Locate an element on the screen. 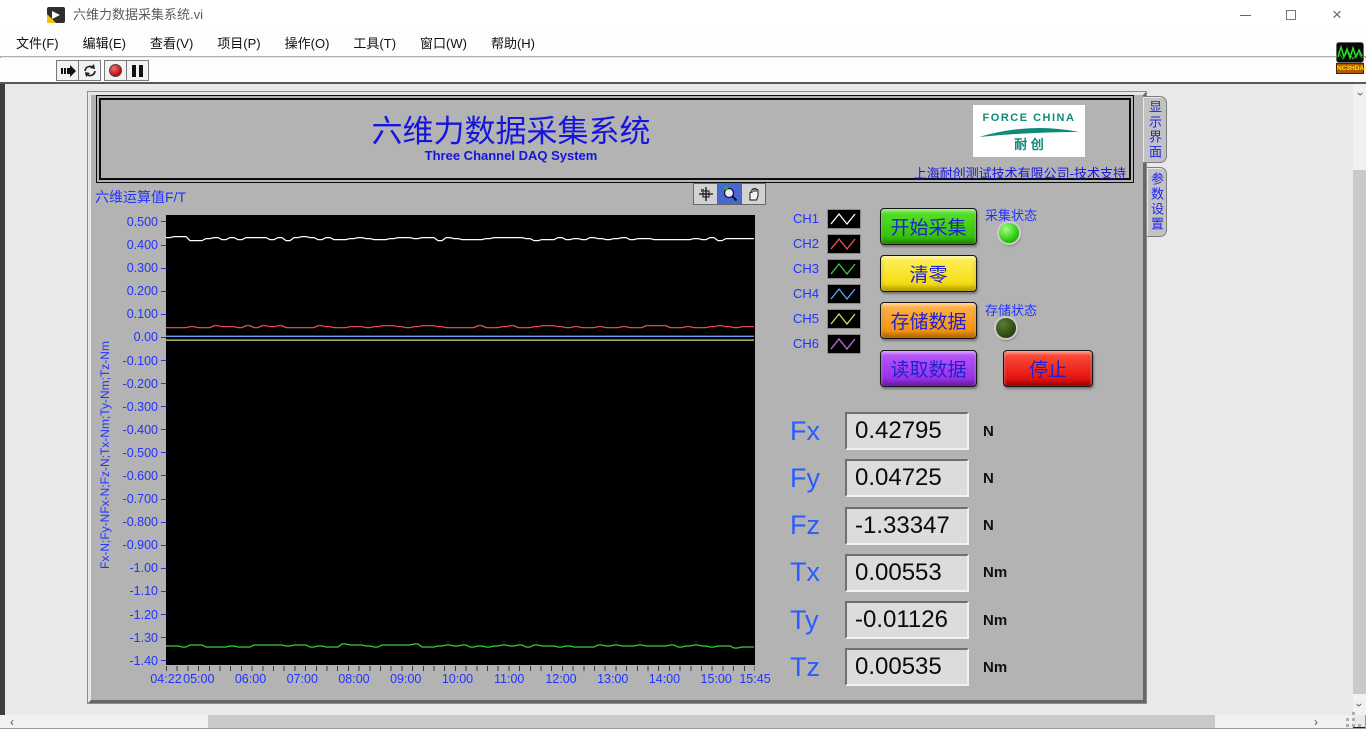 The image size is (1366, 729). readout-unit: N is located at coordinates (988, 431).